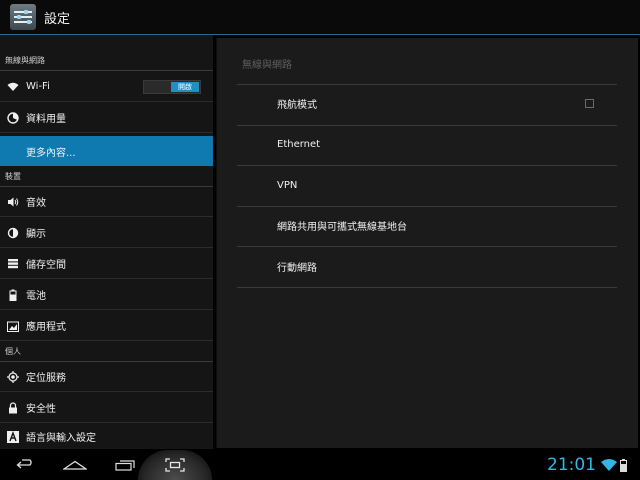  What do you see at coordinates (320, 17) in the screenshot?
I see `action-bar: 設定` at bounding box center [320, 17].